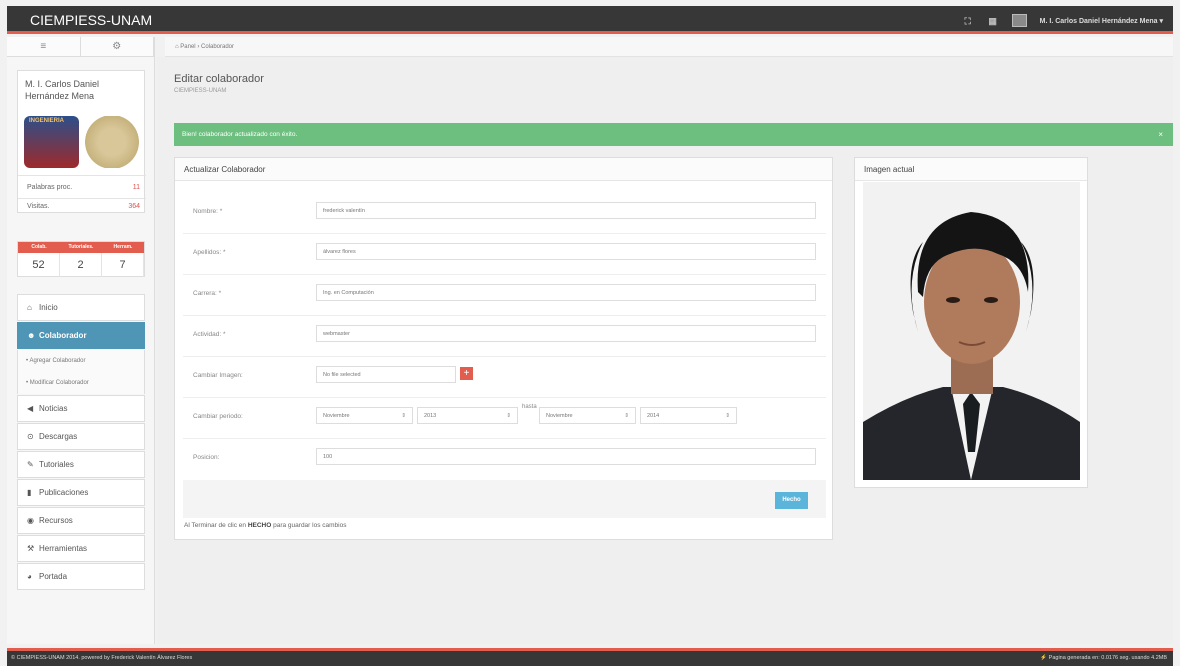  I want to click on brand-title: CIEMPIESS-UNAM, so click(91, 20).